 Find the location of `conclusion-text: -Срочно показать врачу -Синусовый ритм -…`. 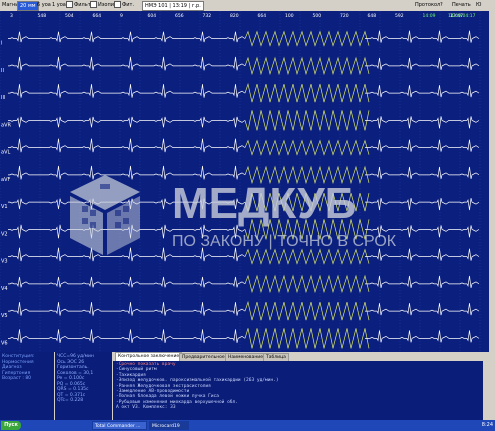

conclusion-text: -Срочно показать врачу -Синусовый ритм -… is located at coordinates (298, 390).